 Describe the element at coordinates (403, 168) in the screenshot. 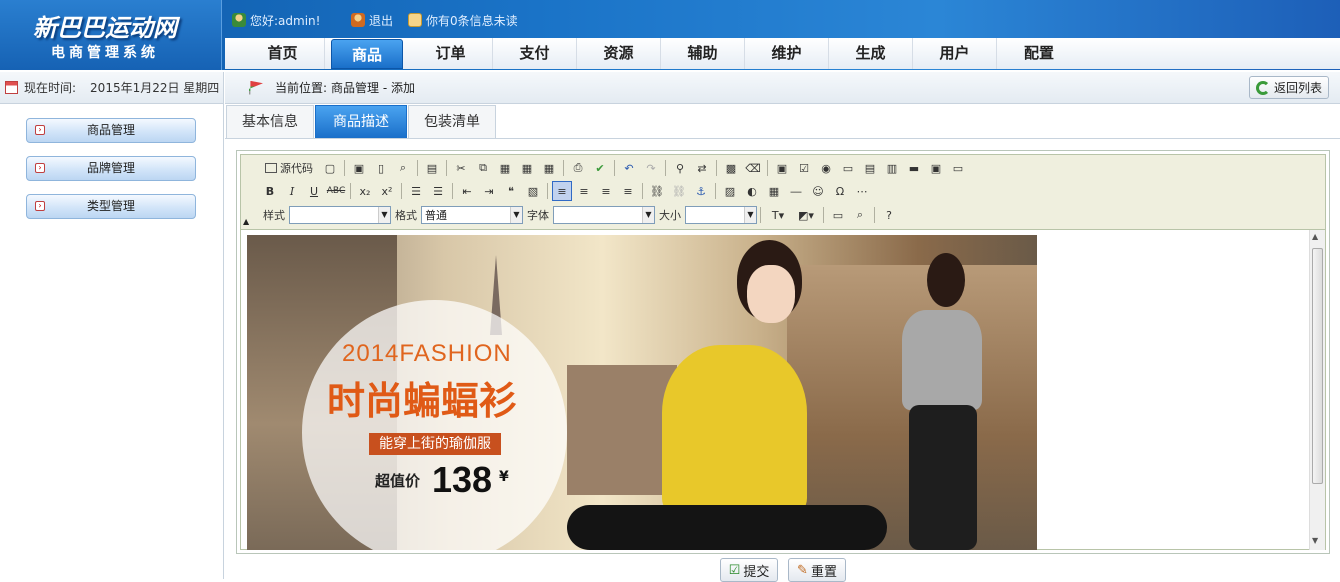

I see `preview-icon: ⌕` at that location.